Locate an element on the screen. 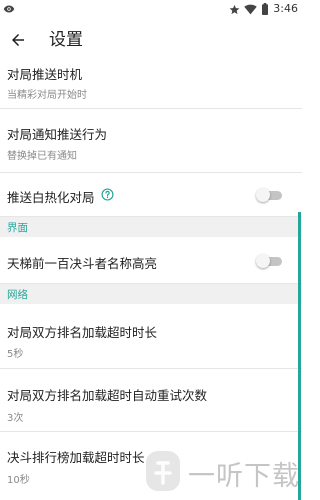 The image size is (320, 500). setting-title: 对局双方排名加载超时自动重试次数 is located at coordinates (107, 395).